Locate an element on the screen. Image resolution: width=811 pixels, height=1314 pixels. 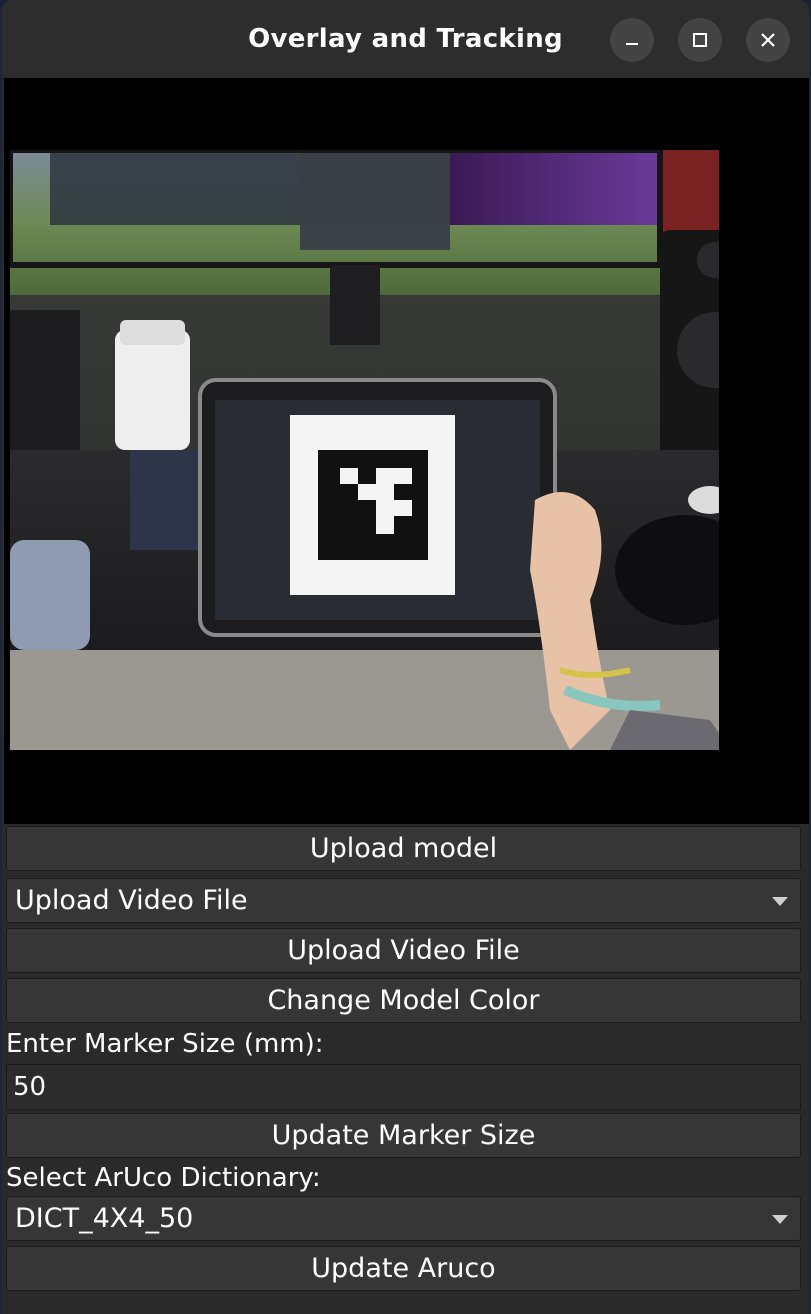
maximize-icon is located at coordinates (700, 40).